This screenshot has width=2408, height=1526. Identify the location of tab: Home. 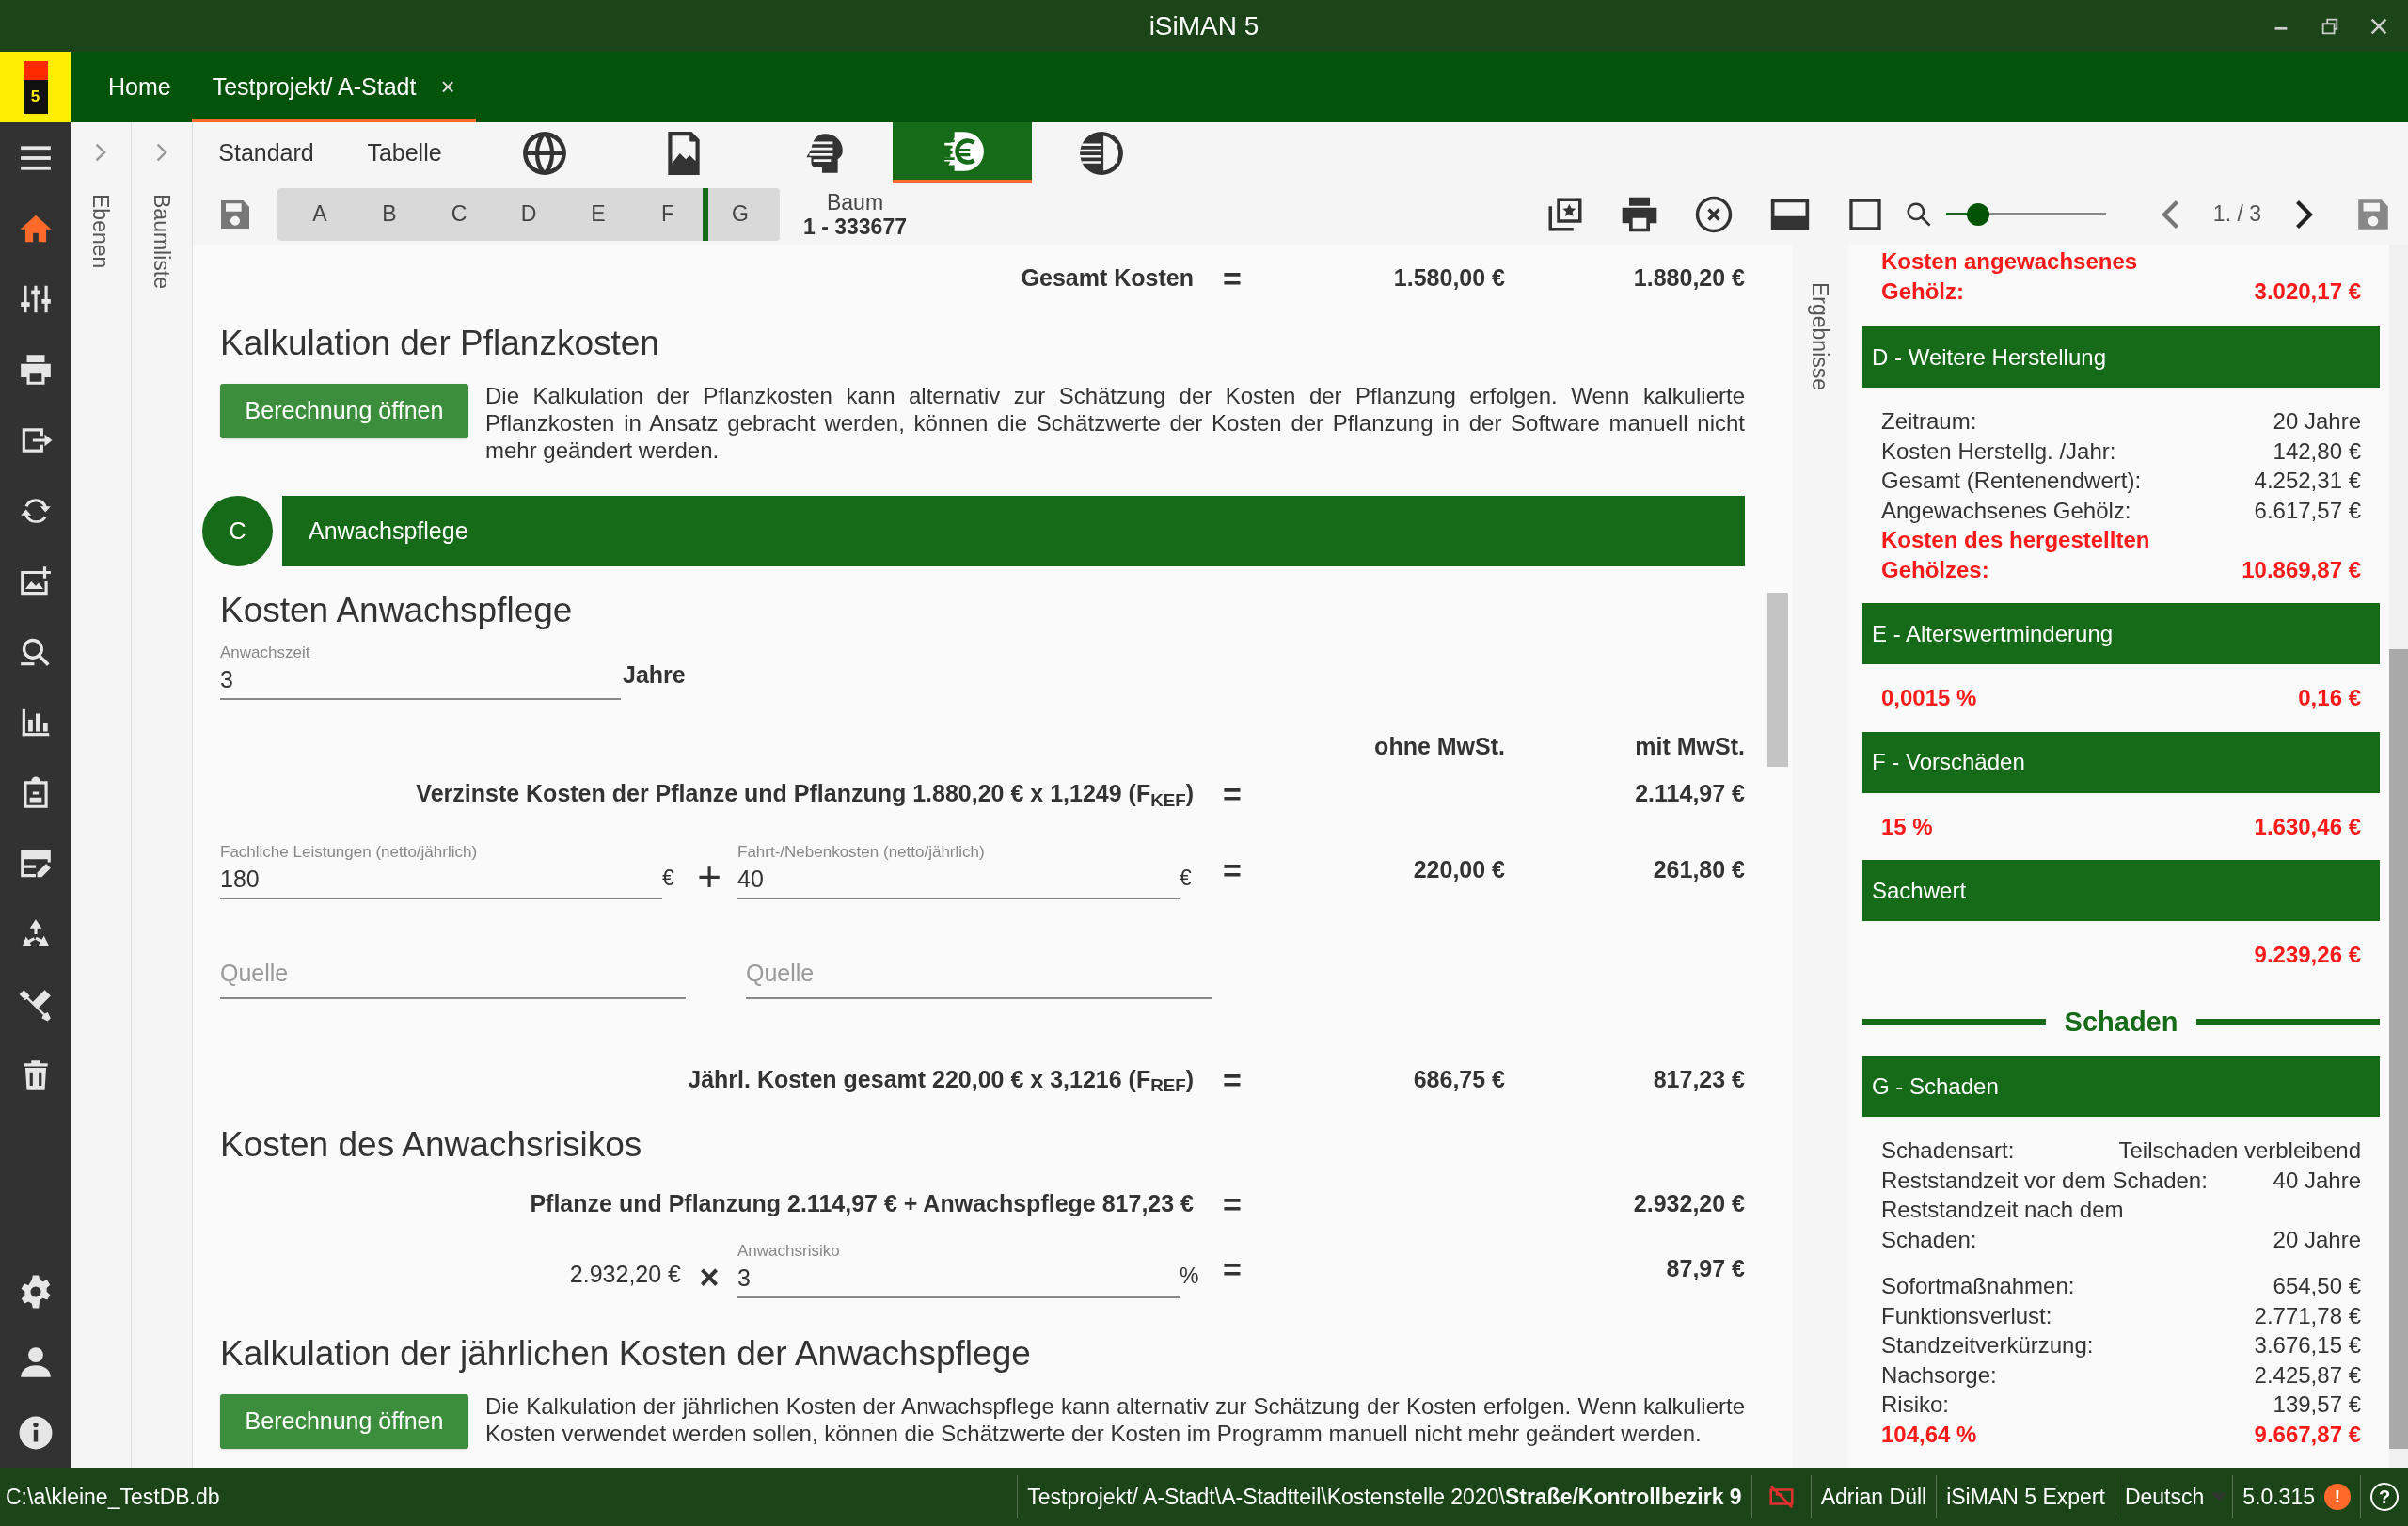
(140, 87).